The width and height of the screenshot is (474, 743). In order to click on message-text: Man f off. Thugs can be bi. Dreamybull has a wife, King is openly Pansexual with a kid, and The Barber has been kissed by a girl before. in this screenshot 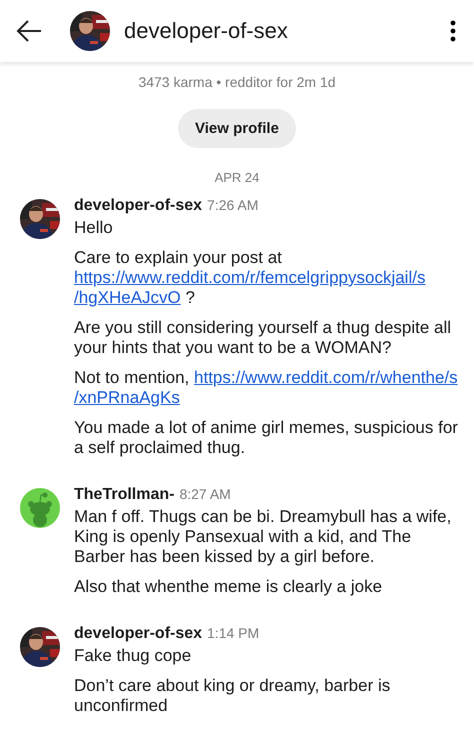, I will do `click(263, 537)`.